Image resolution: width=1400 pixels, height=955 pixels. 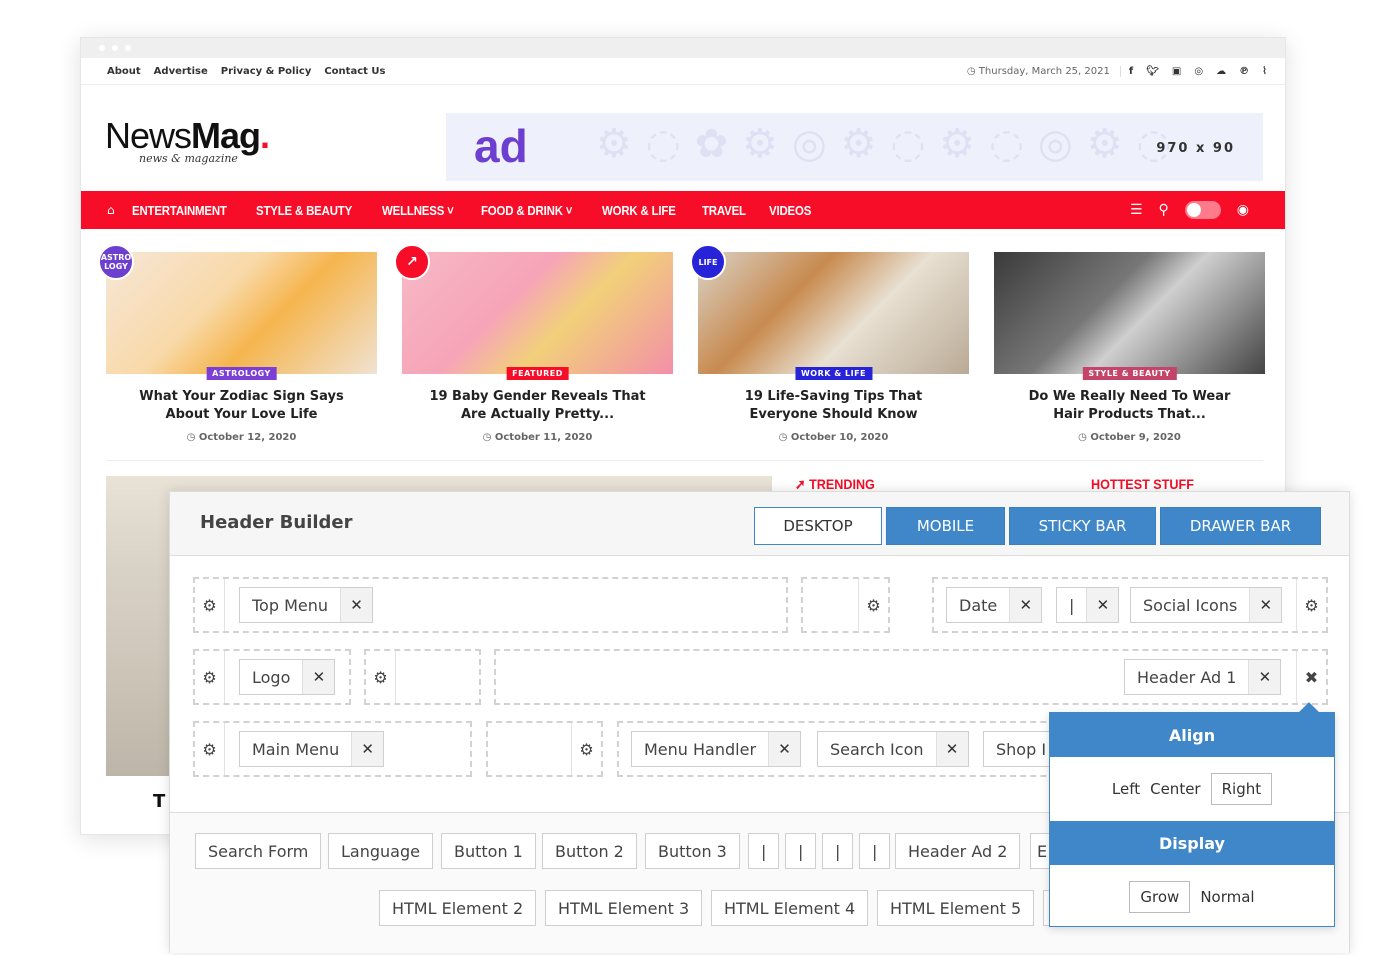 I want to click on top-link-privacy: Privacy & Policy, so click(x=266, y=71).